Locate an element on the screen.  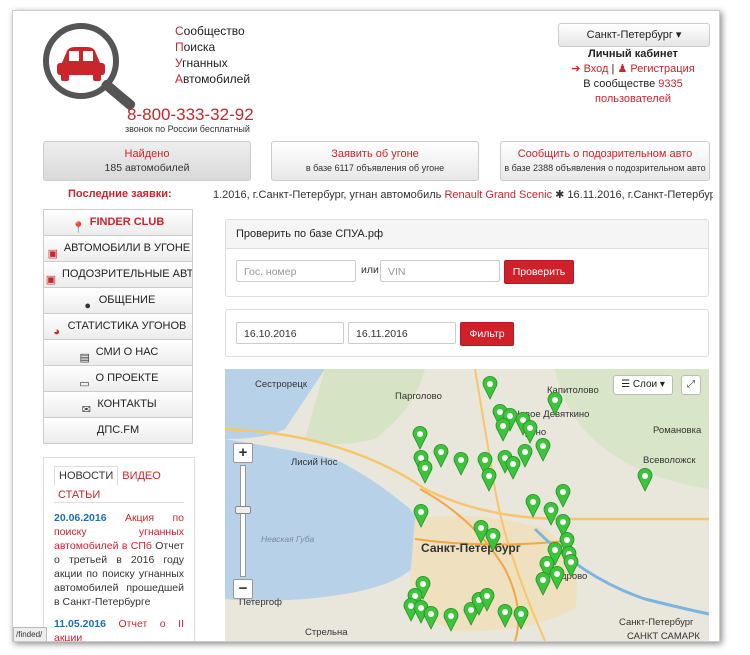
found-cars-button: Найдено 185 автомобилей is located at coordinates (147, 161).